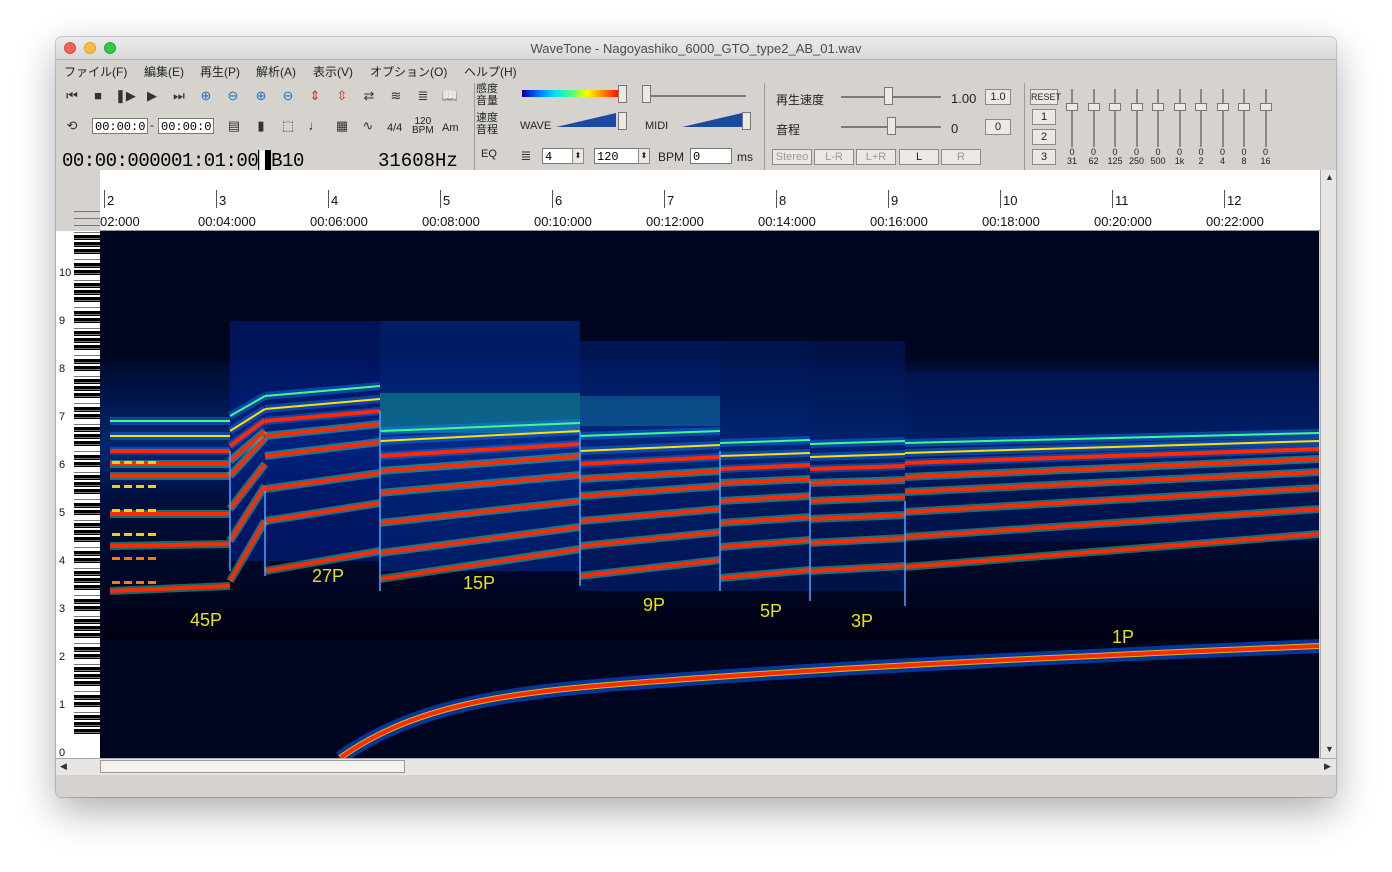 This screenshot has height=872, width=1392. I want to click on offset-input: 0, so click(711, 156).